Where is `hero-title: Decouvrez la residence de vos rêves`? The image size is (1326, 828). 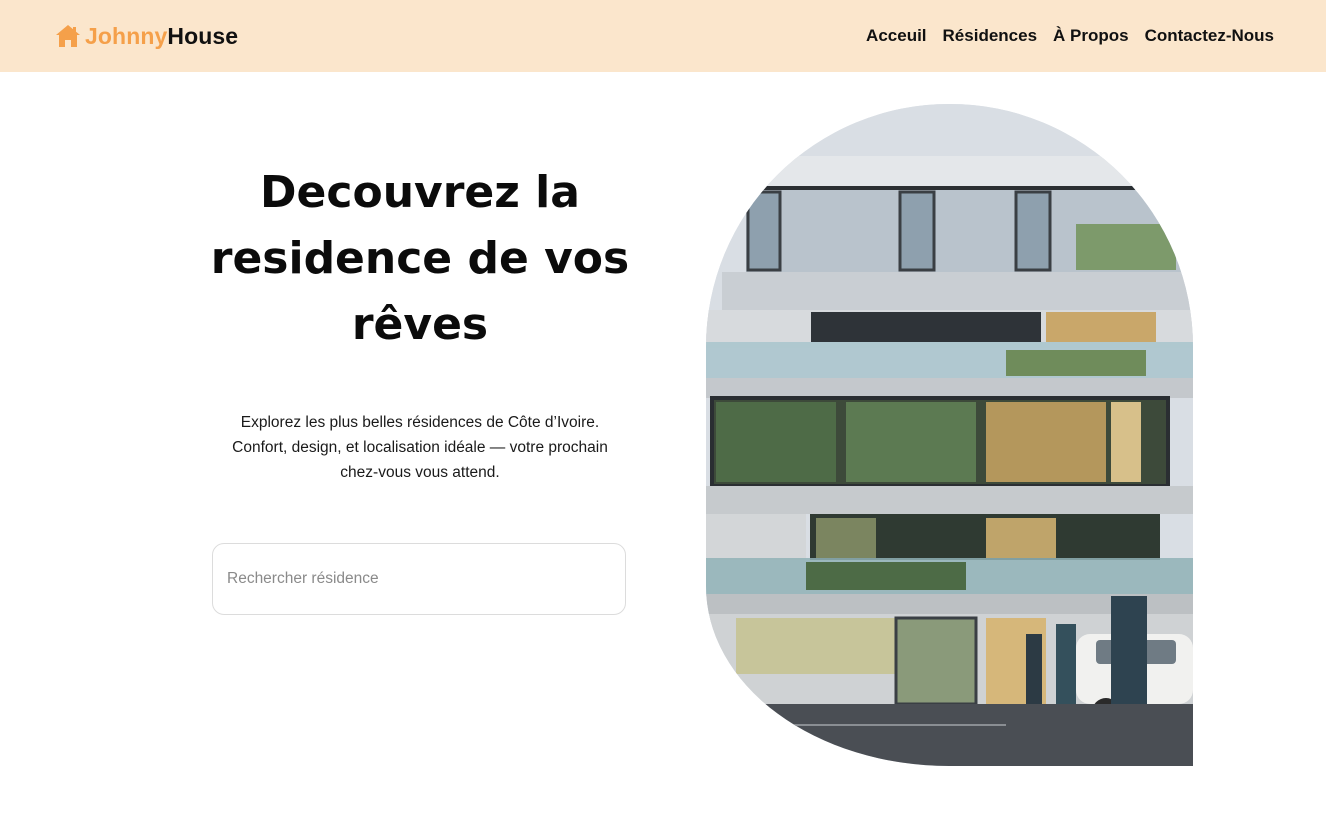 hero-title: Decouvrez la residence de vos rêves is located at coordinates (420, 259).